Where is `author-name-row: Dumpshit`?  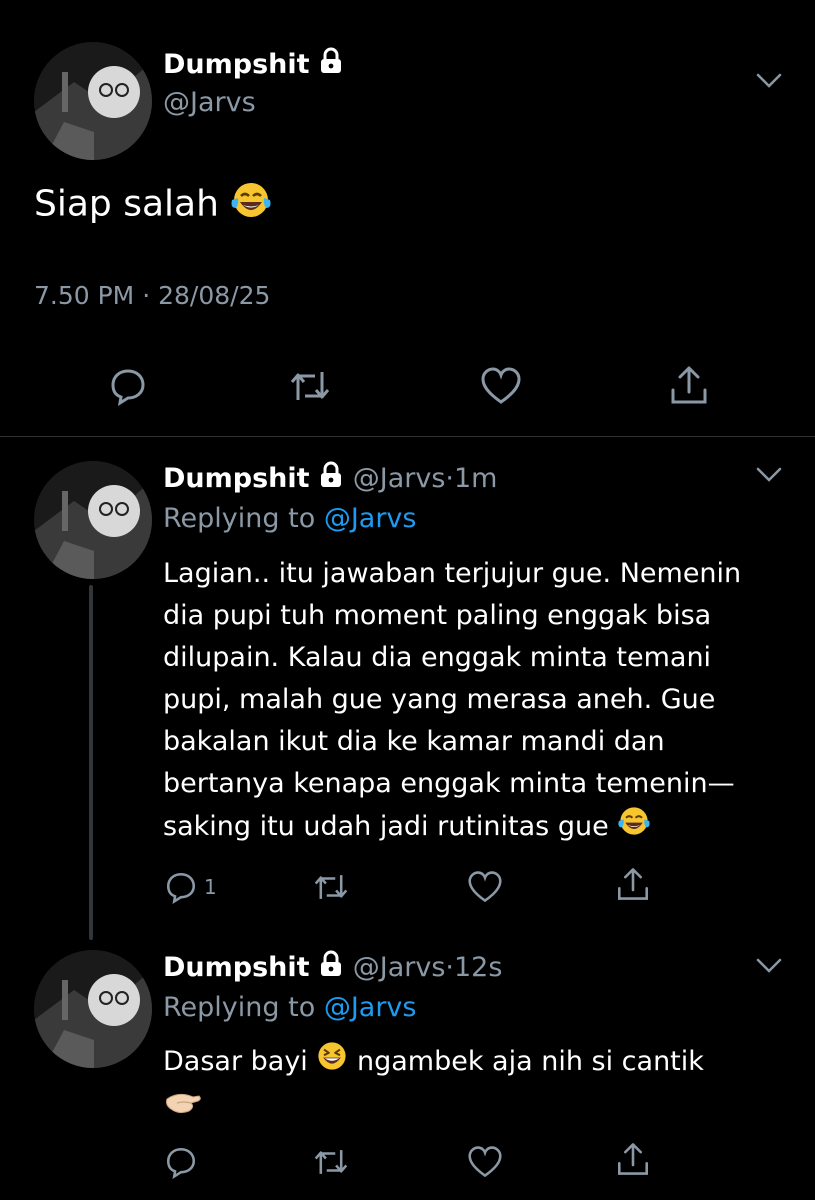
author-name-row: Dumpshit is located at coordinates (253, 65).